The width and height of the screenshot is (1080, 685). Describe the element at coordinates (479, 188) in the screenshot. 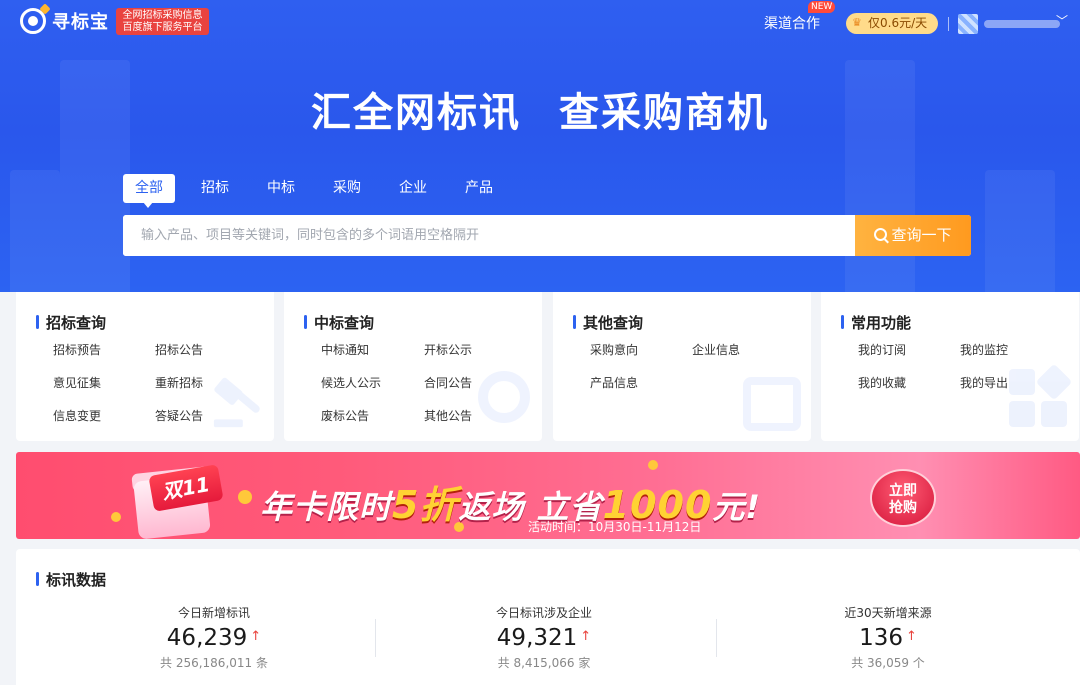

I see `tab-product: 产品` at that location.